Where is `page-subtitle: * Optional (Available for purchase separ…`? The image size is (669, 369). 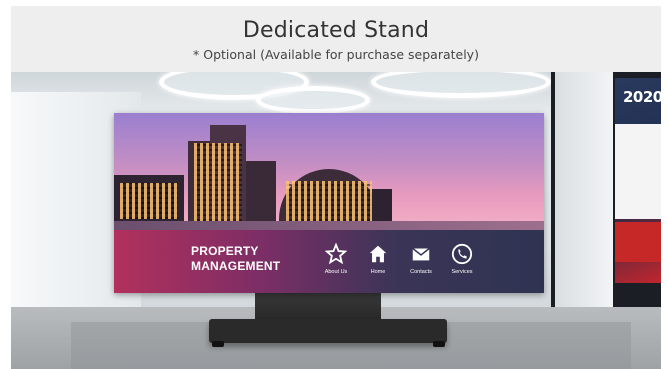
page-subtitle: * Optional (Available for purchase separ… is located at coordinates (336, 54).